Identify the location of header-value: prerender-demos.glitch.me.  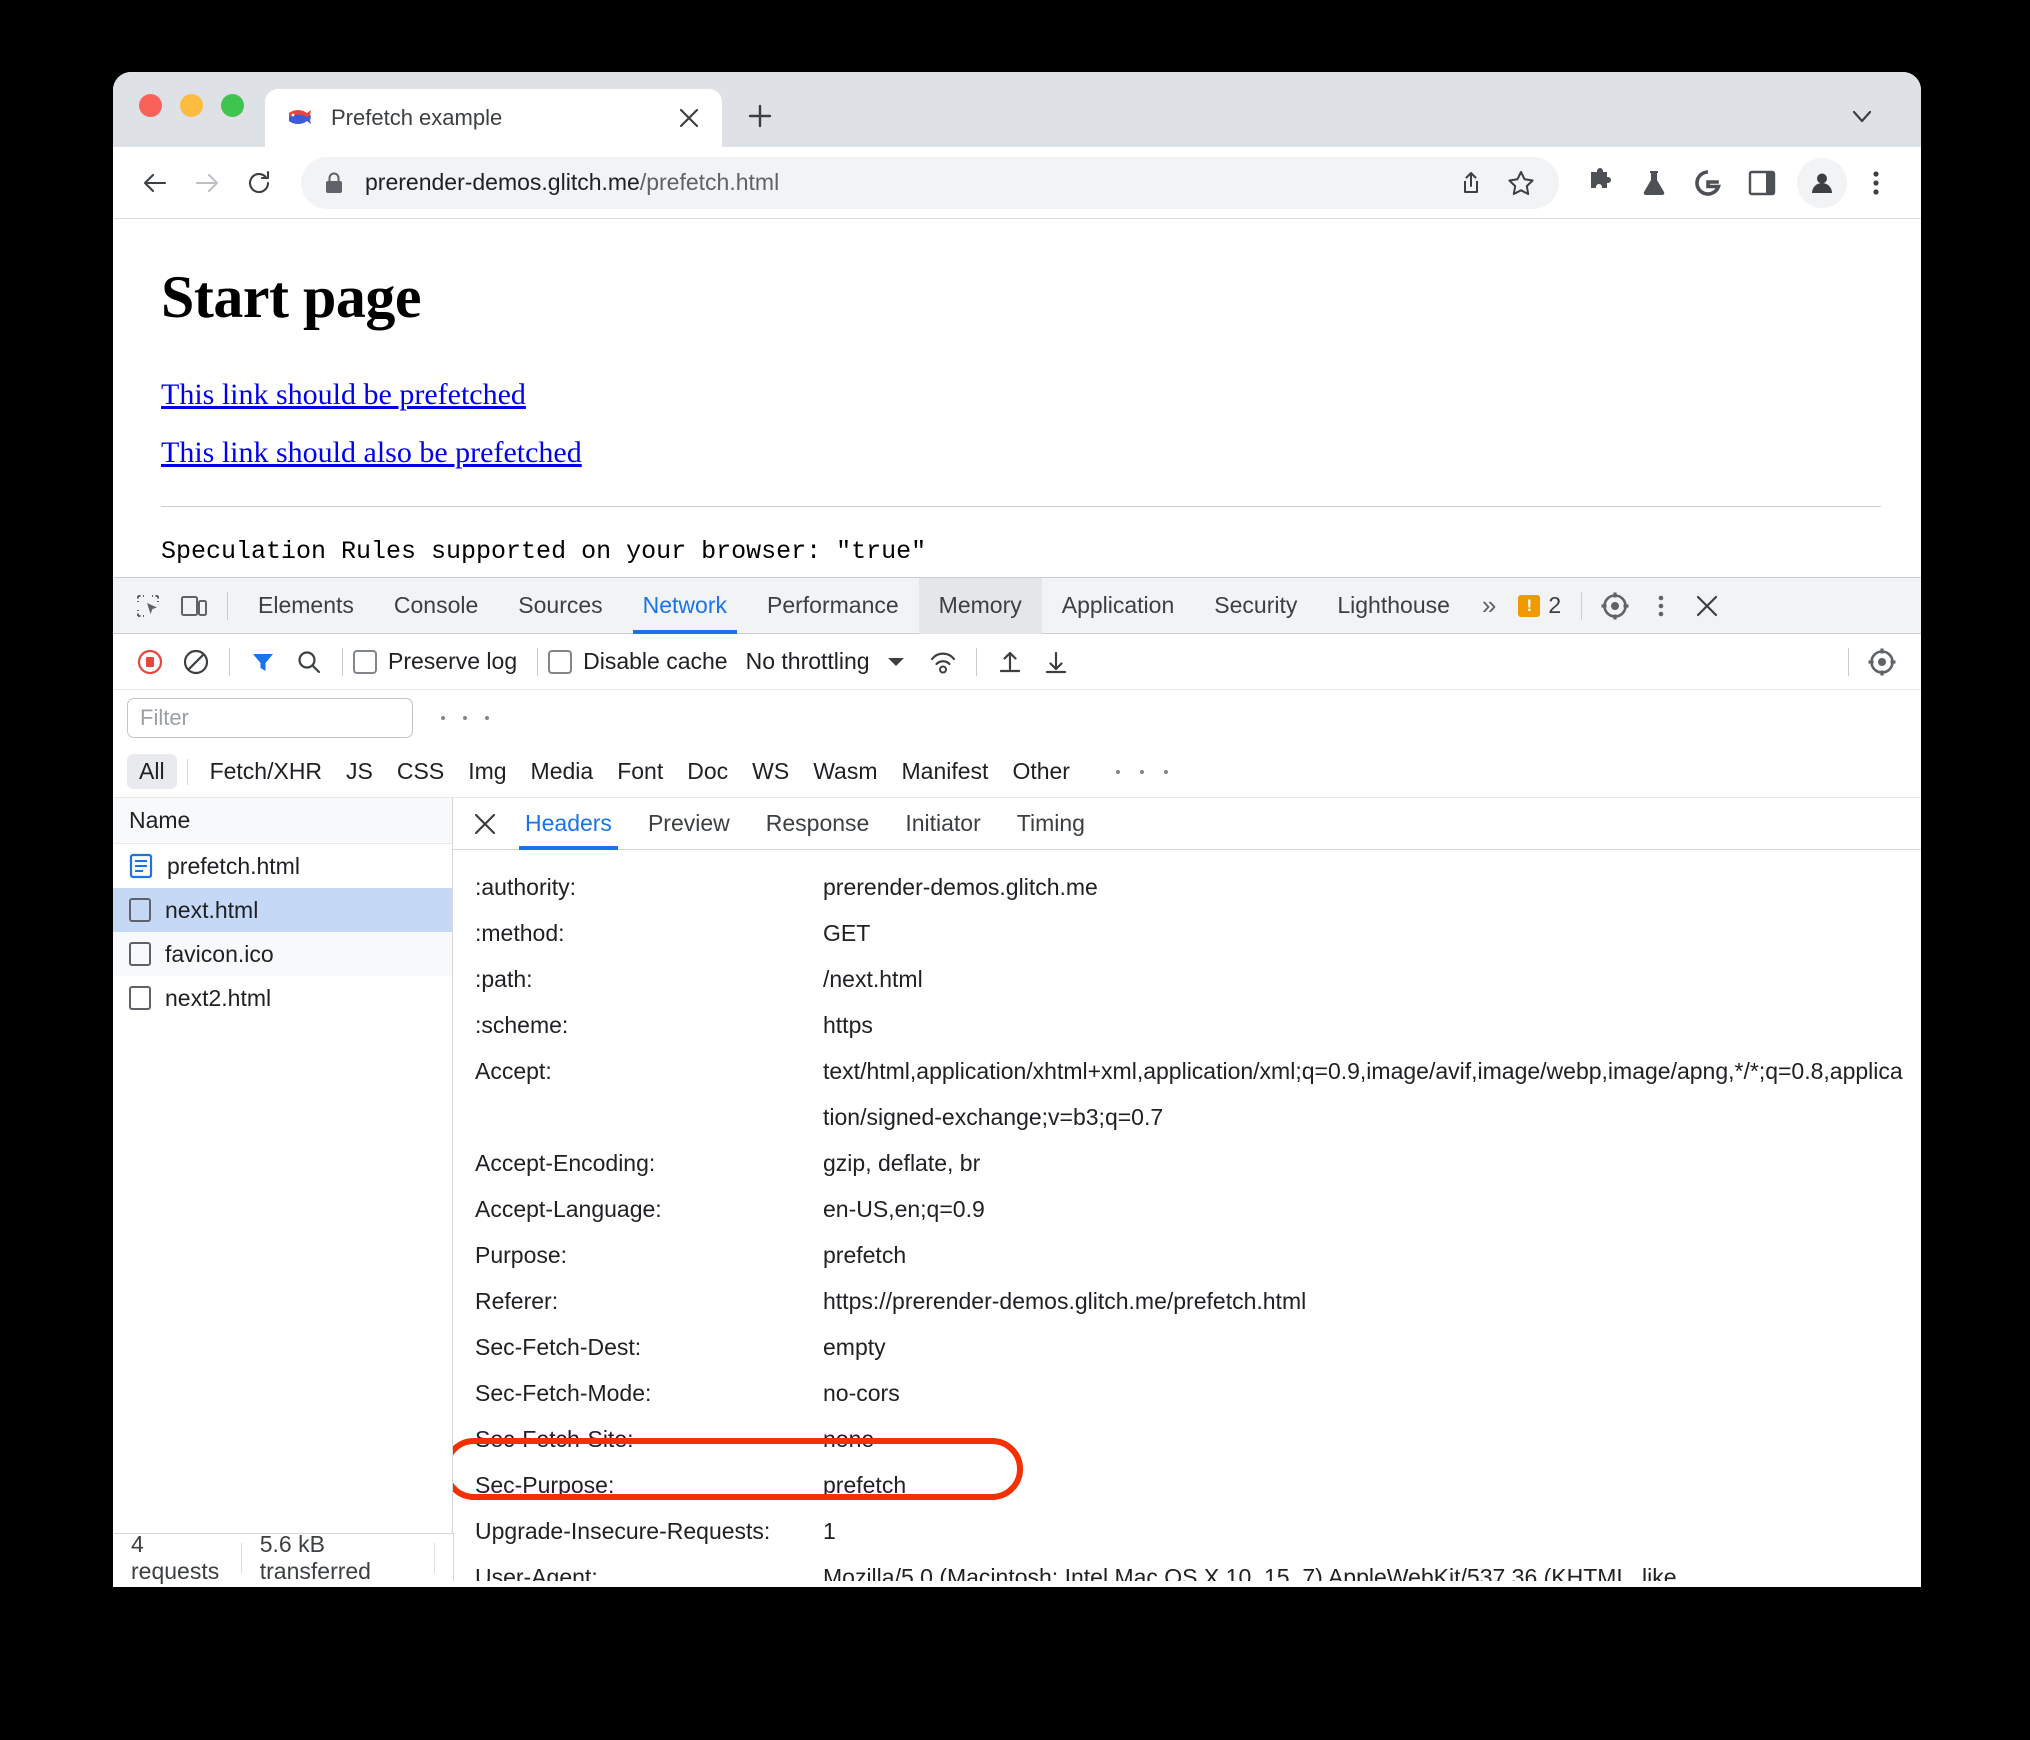
(1365, 887).